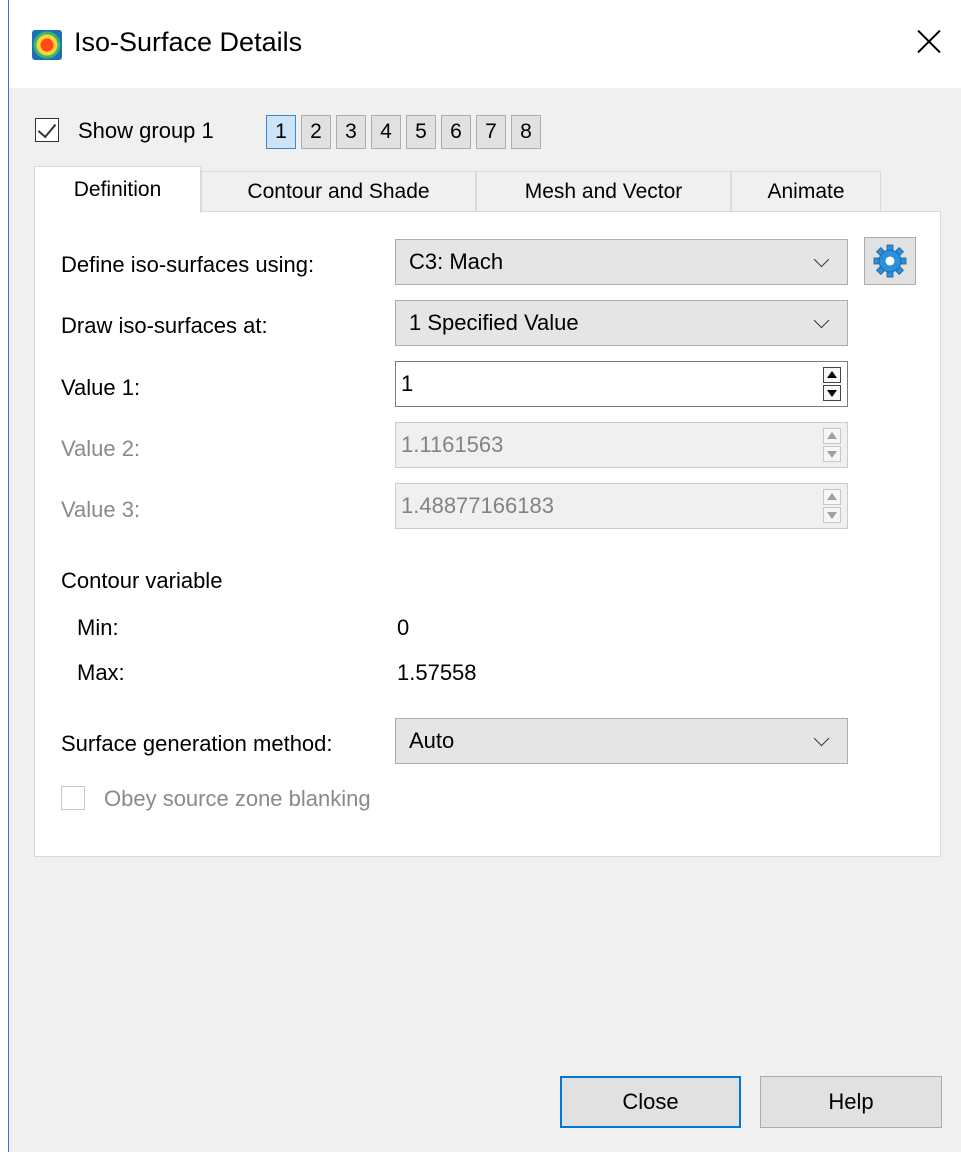 Image resolution: width=961 pixels, height=1152 pixels. Describe the element at coordinates (621, 262) in the screenshot. I see `define-using-select: C3: Mach` at that location.